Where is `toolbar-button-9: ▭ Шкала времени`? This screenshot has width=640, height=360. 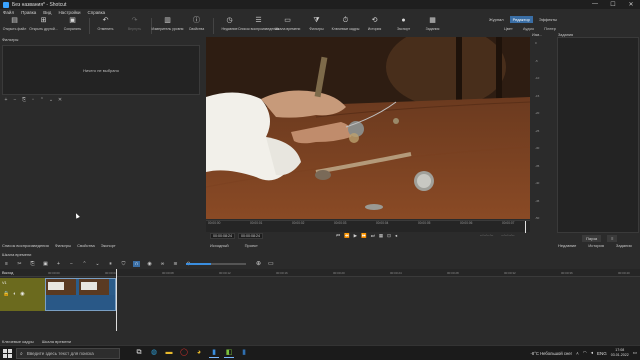 toolbar-button-9: ▭ Шкала времени is located at coordinates (288, 23).